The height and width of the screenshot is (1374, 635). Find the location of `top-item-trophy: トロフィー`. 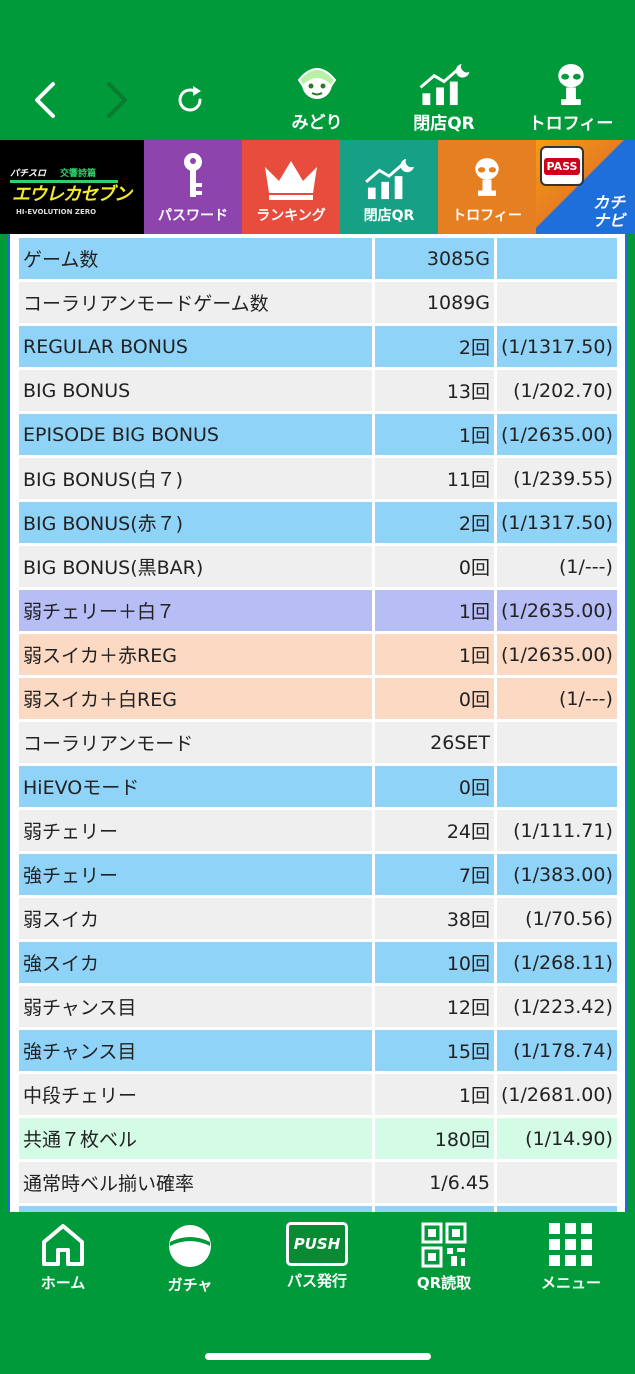

top-item-trophy: トロフィー is located at coordinates (571, 98).